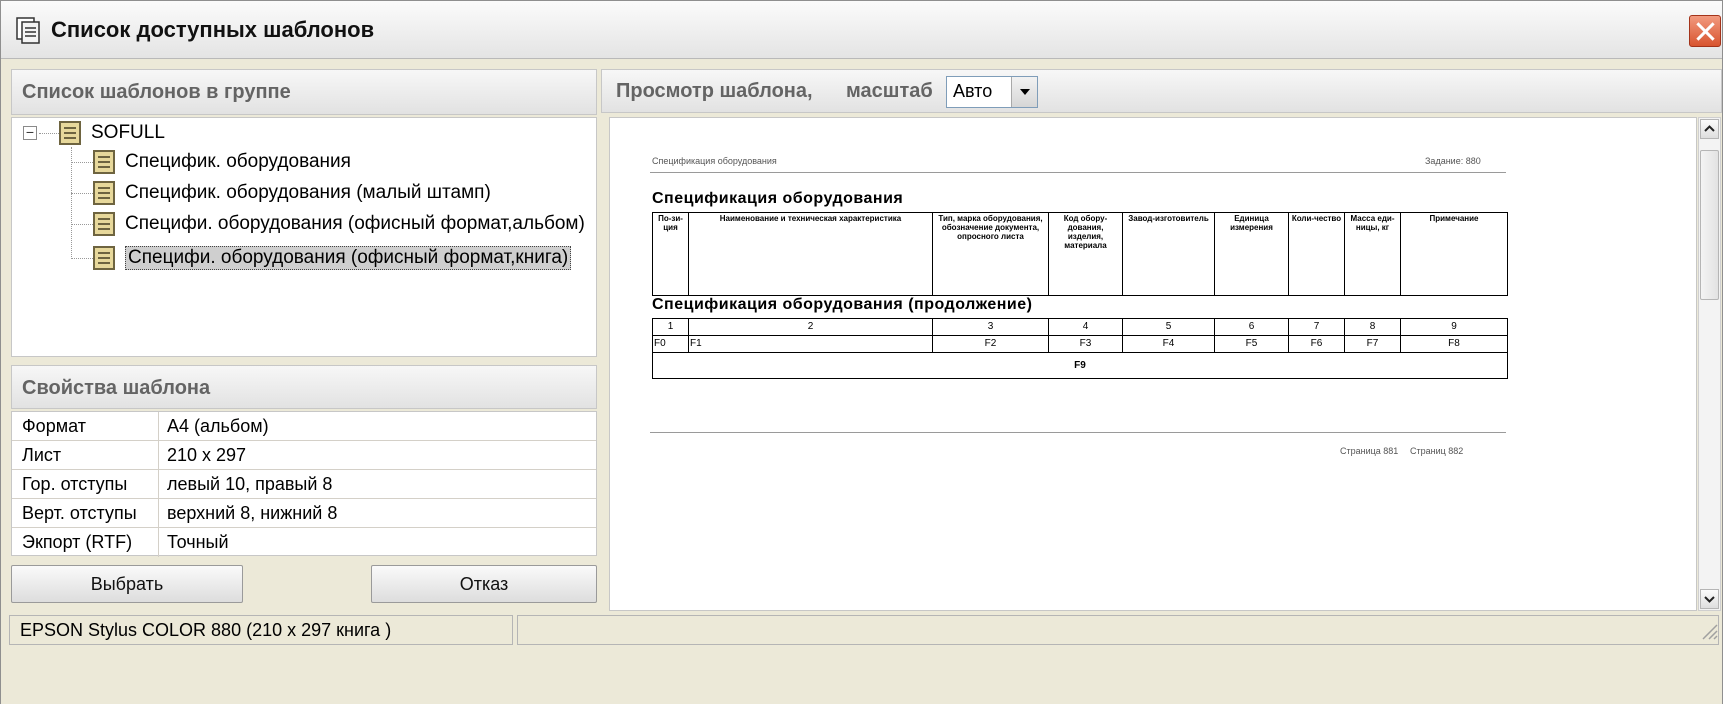 The width and height of the screenshot is (1723, 704). What do you see at coordinates (85, 426) in the screenshot?
I see `property-key: Формат` at bounding box center [85, 426].